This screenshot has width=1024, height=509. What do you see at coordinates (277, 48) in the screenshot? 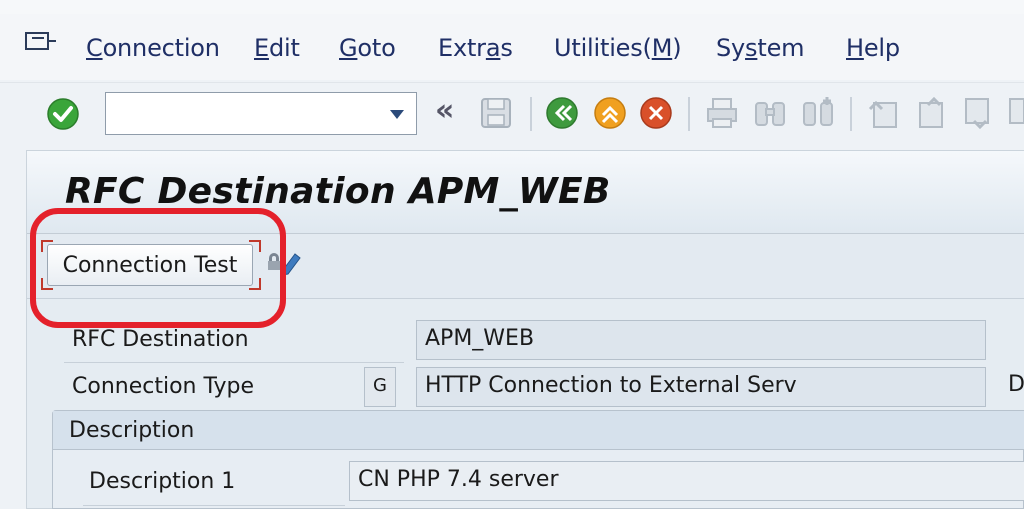
I see `menu-edit: Edit` at bounding box center [277, 48].